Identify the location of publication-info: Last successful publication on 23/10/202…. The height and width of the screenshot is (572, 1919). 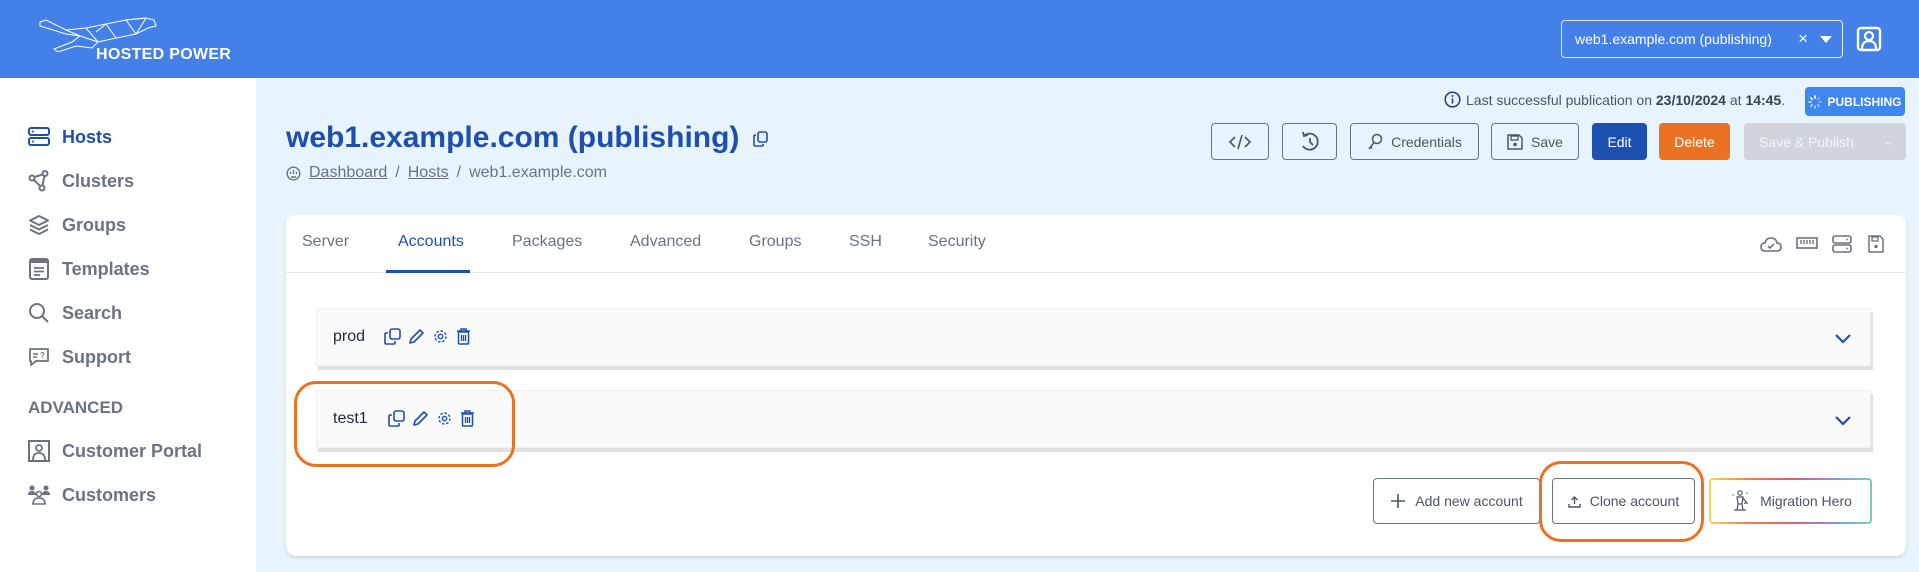
(1614, 99).